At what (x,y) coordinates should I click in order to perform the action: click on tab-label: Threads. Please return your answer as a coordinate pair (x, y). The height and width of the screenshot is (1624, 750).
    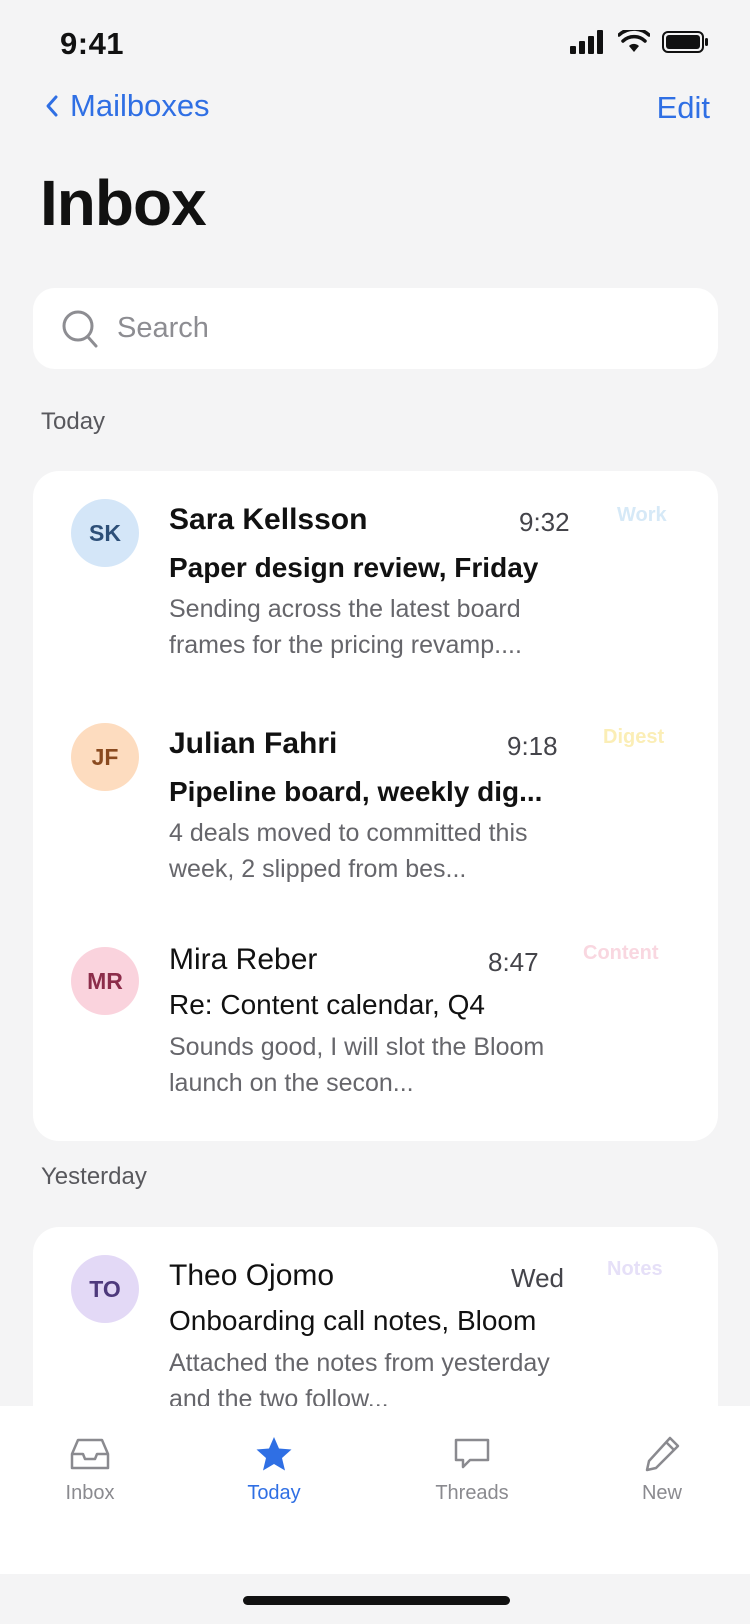
    Looking at the image, I should click on (472, 1493).